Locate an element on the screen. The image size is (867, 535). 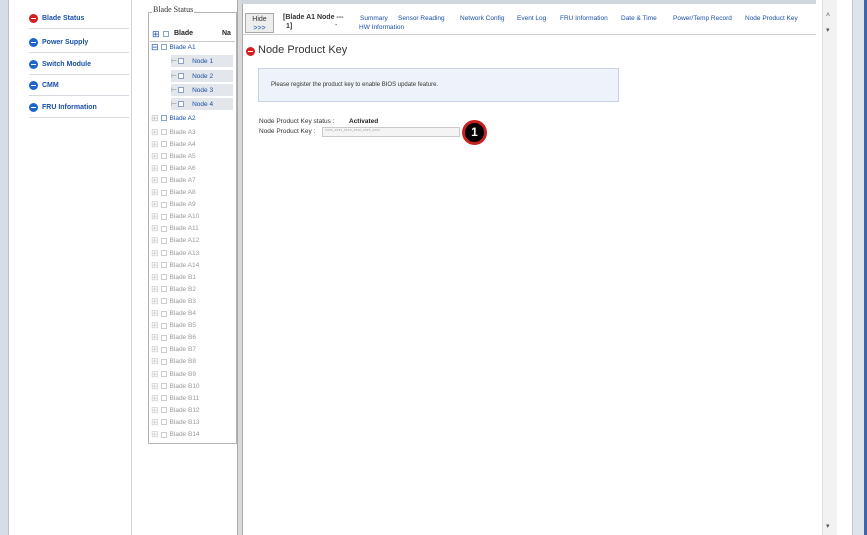
tree-row-blade-a2: ⊞ Blade A2 is located at coordinates (193, 118).